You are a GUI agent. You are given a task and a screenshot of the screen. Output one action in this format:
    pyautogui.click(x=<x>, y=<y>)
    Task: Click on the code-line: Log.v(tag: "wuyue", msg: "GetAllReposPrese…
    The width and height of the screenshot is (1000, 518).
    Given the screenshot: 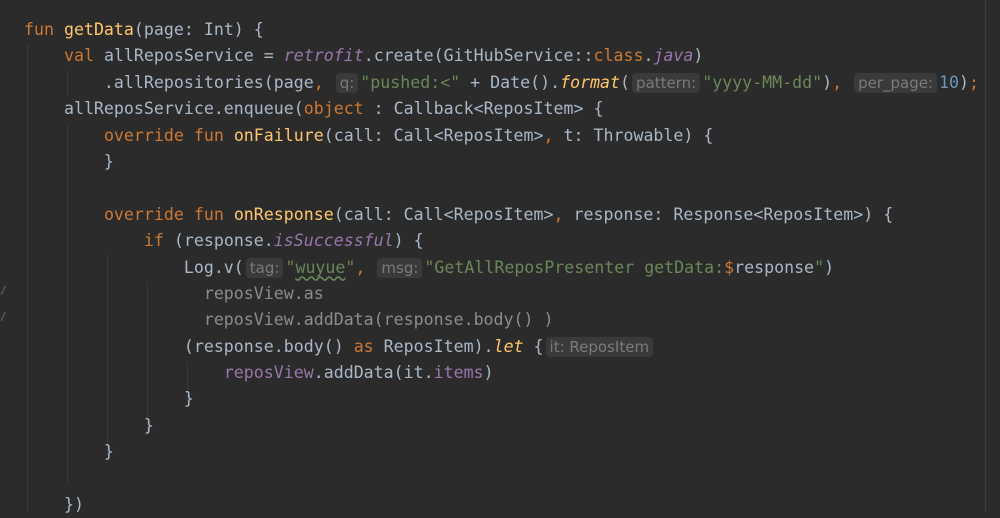 What is the action you would take?
    pyautogui.click(x=512, y=268)
    